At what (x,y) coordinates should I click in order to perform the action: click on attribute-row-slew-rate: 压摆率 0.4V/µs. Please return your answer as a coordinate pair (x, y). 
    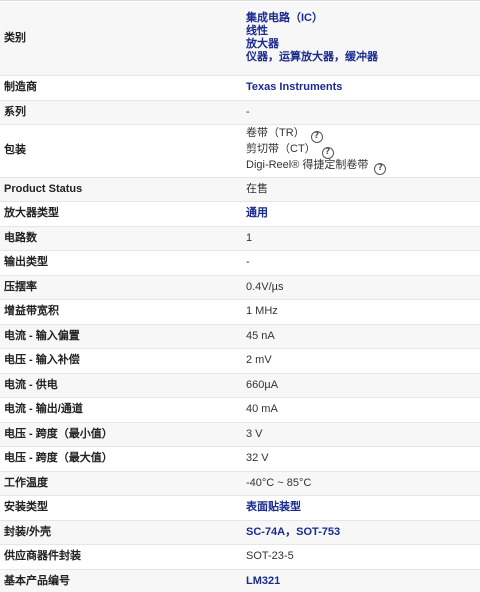
    Looking at the image, I should click on (240, 287).